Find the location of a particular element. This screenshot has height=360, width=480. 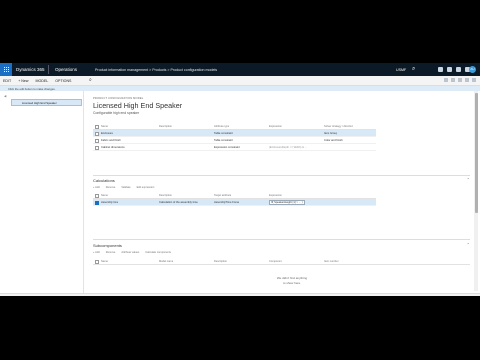

scrollbar-thumb is located at coordinates (476, 153).